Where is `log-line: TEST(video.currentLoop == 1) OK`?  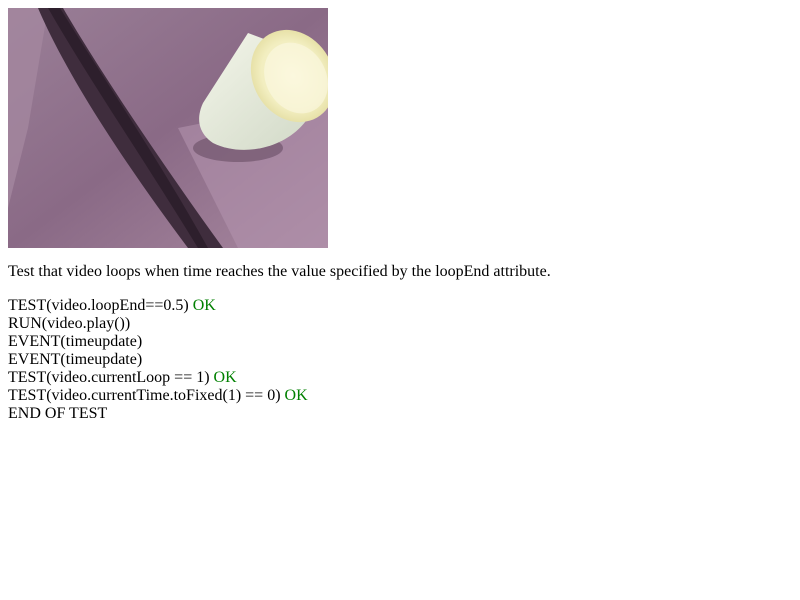
log-line: TEST(video.currentLoop == 1) OK is located at coordinates (158, 378).